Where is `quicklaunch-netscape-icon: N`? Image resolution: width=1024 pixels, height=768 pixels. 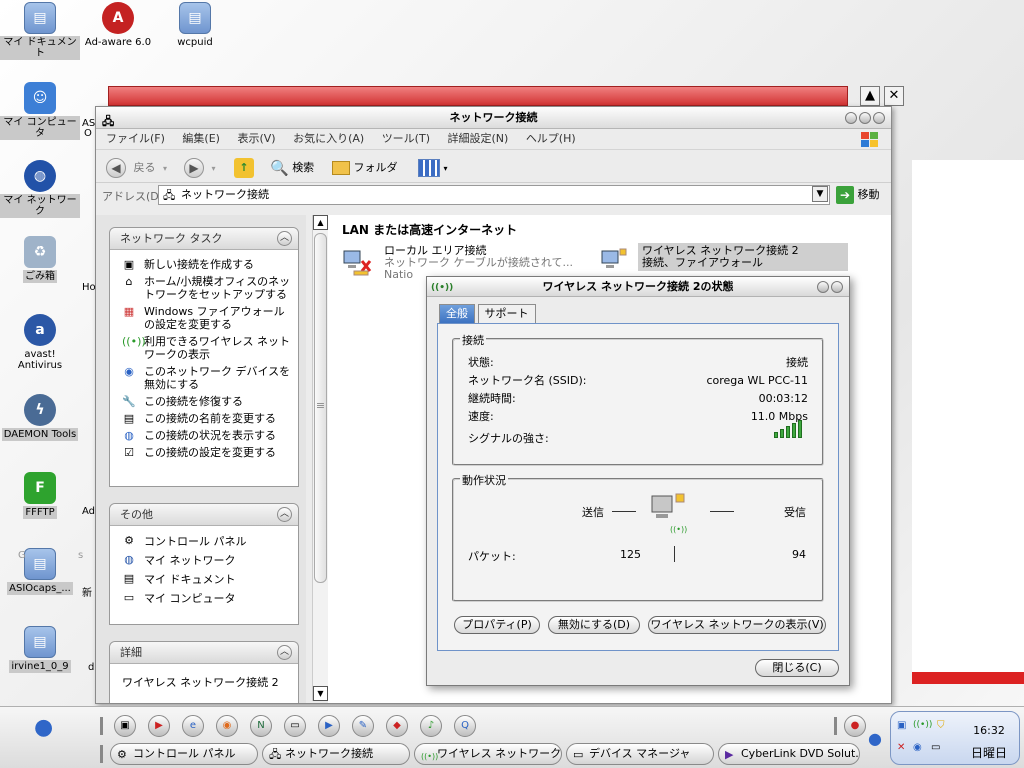
quicklaunch-netscape-icon: N is located at coordinates (261, 726).